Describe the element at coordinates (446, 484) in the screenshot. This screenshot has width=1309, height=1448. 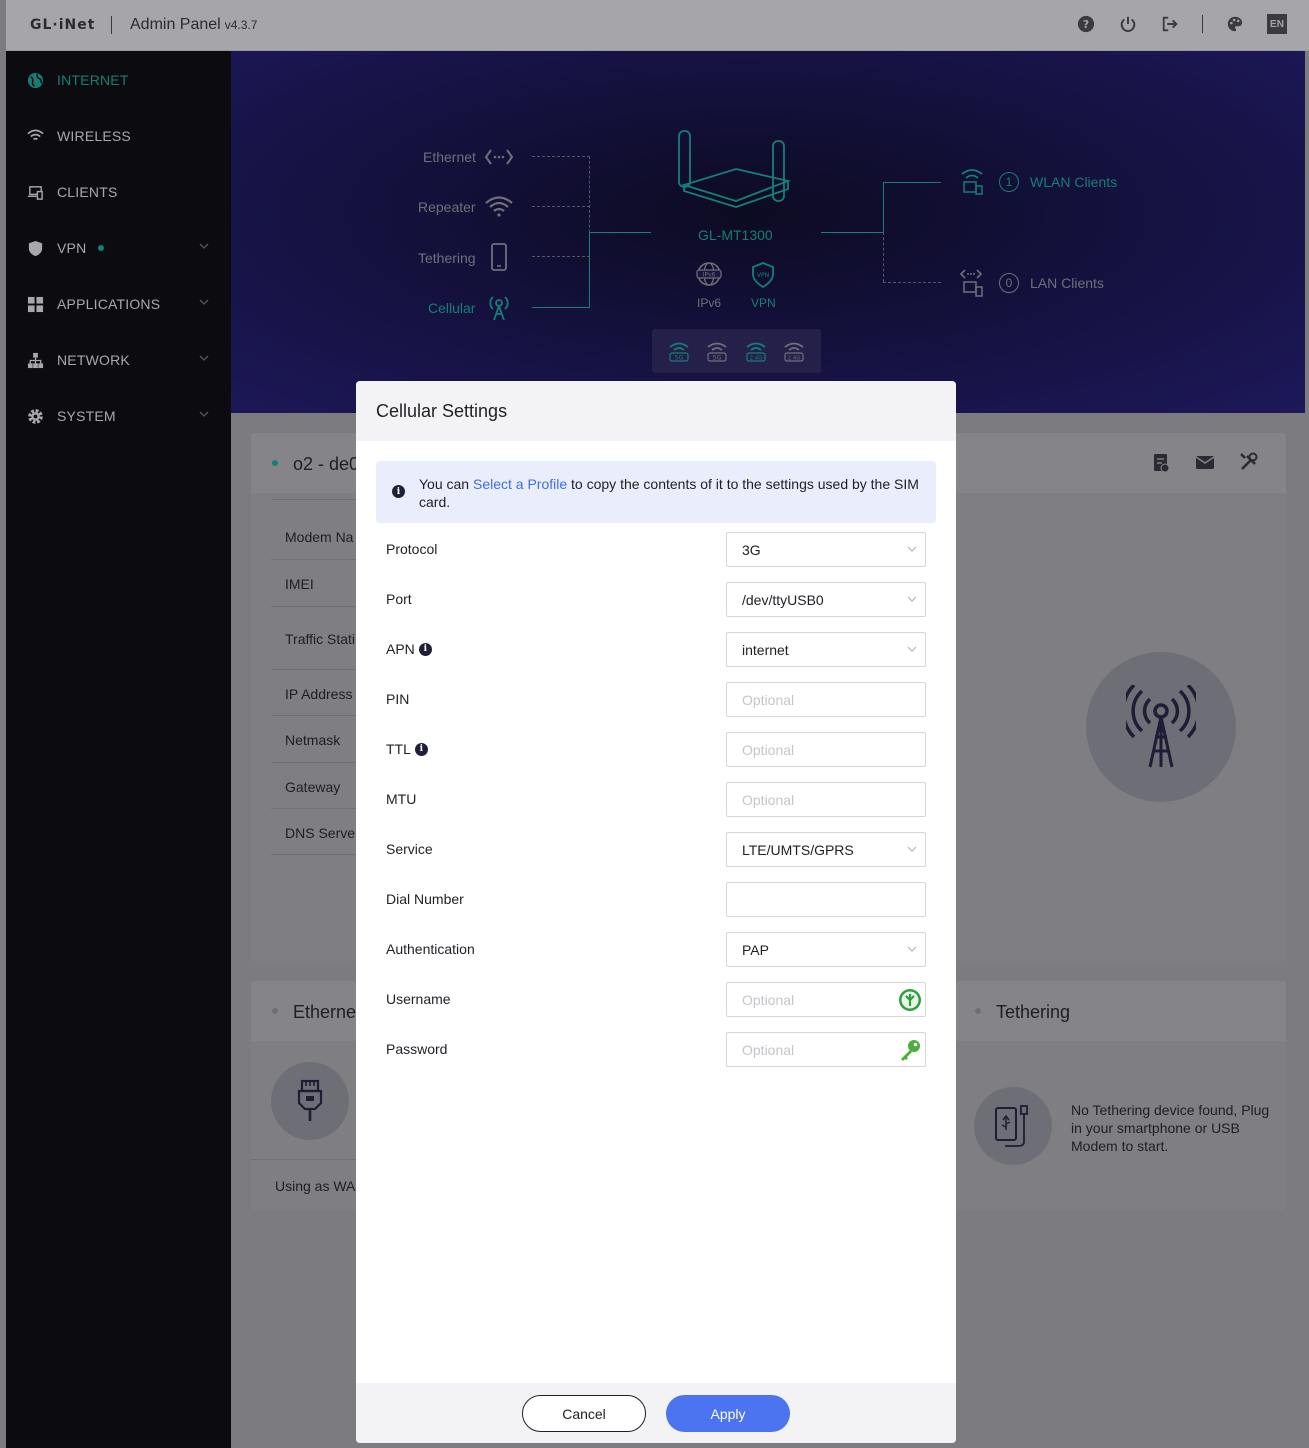
I see `notice-text-pre: You can` at that location.